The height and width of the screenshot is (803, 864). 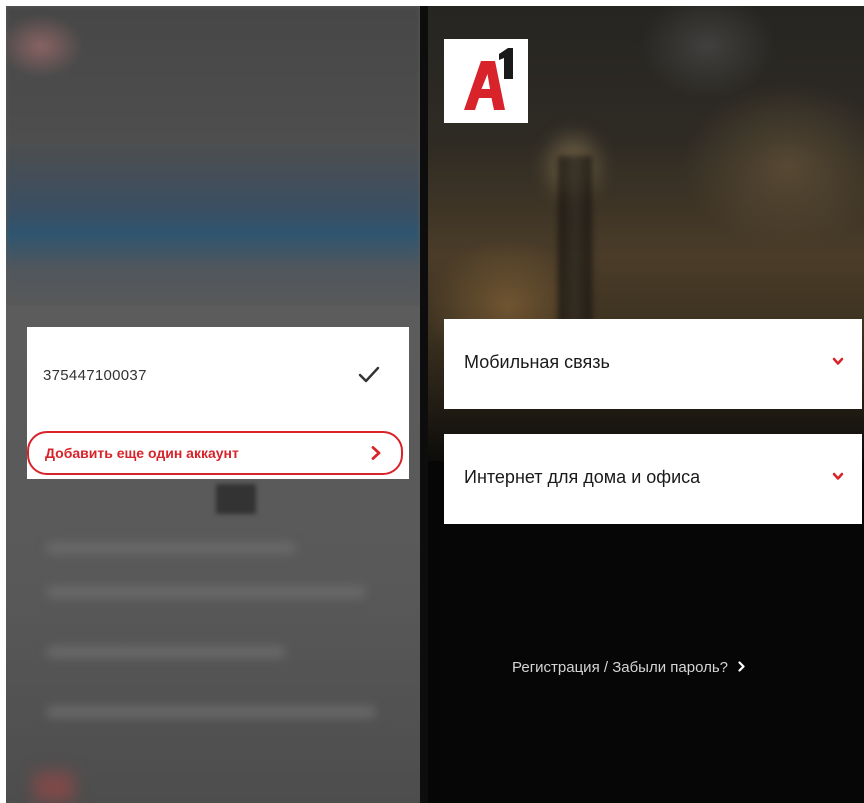 I want to click on add-account-label: Добавить еще один аккаунт, so click(x=142, y=453).